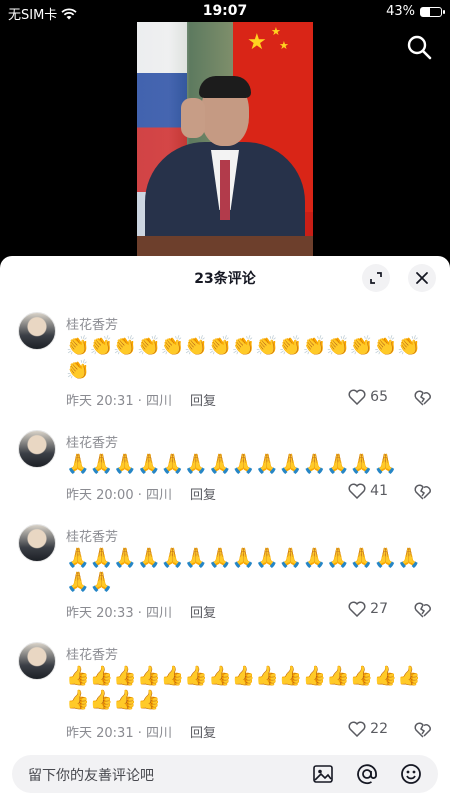 Image resolution: width=450 pixels, height=800 pixels. What do you see at coordinates (367, 774) in the screenshot?
I see `at-icon` at bounding box center [367, 774].